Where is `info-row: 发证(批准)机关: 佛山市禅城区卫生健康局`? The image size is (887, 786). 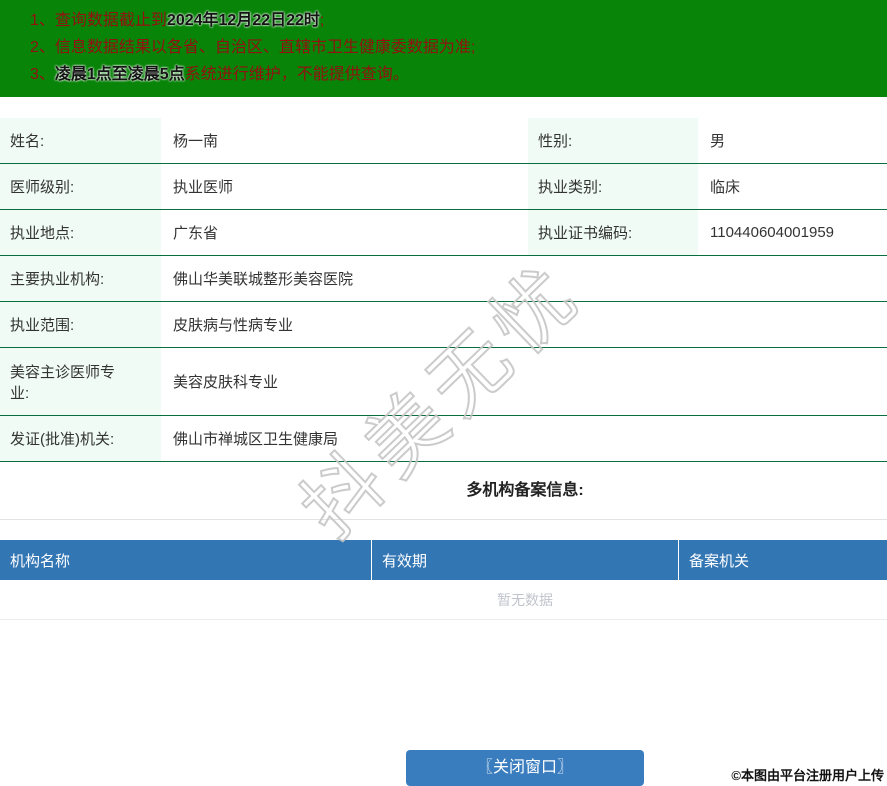 info-row: 发证(批准)机关: 佛山市禅城区卫生健康局 is located at coordinates (443, 439).